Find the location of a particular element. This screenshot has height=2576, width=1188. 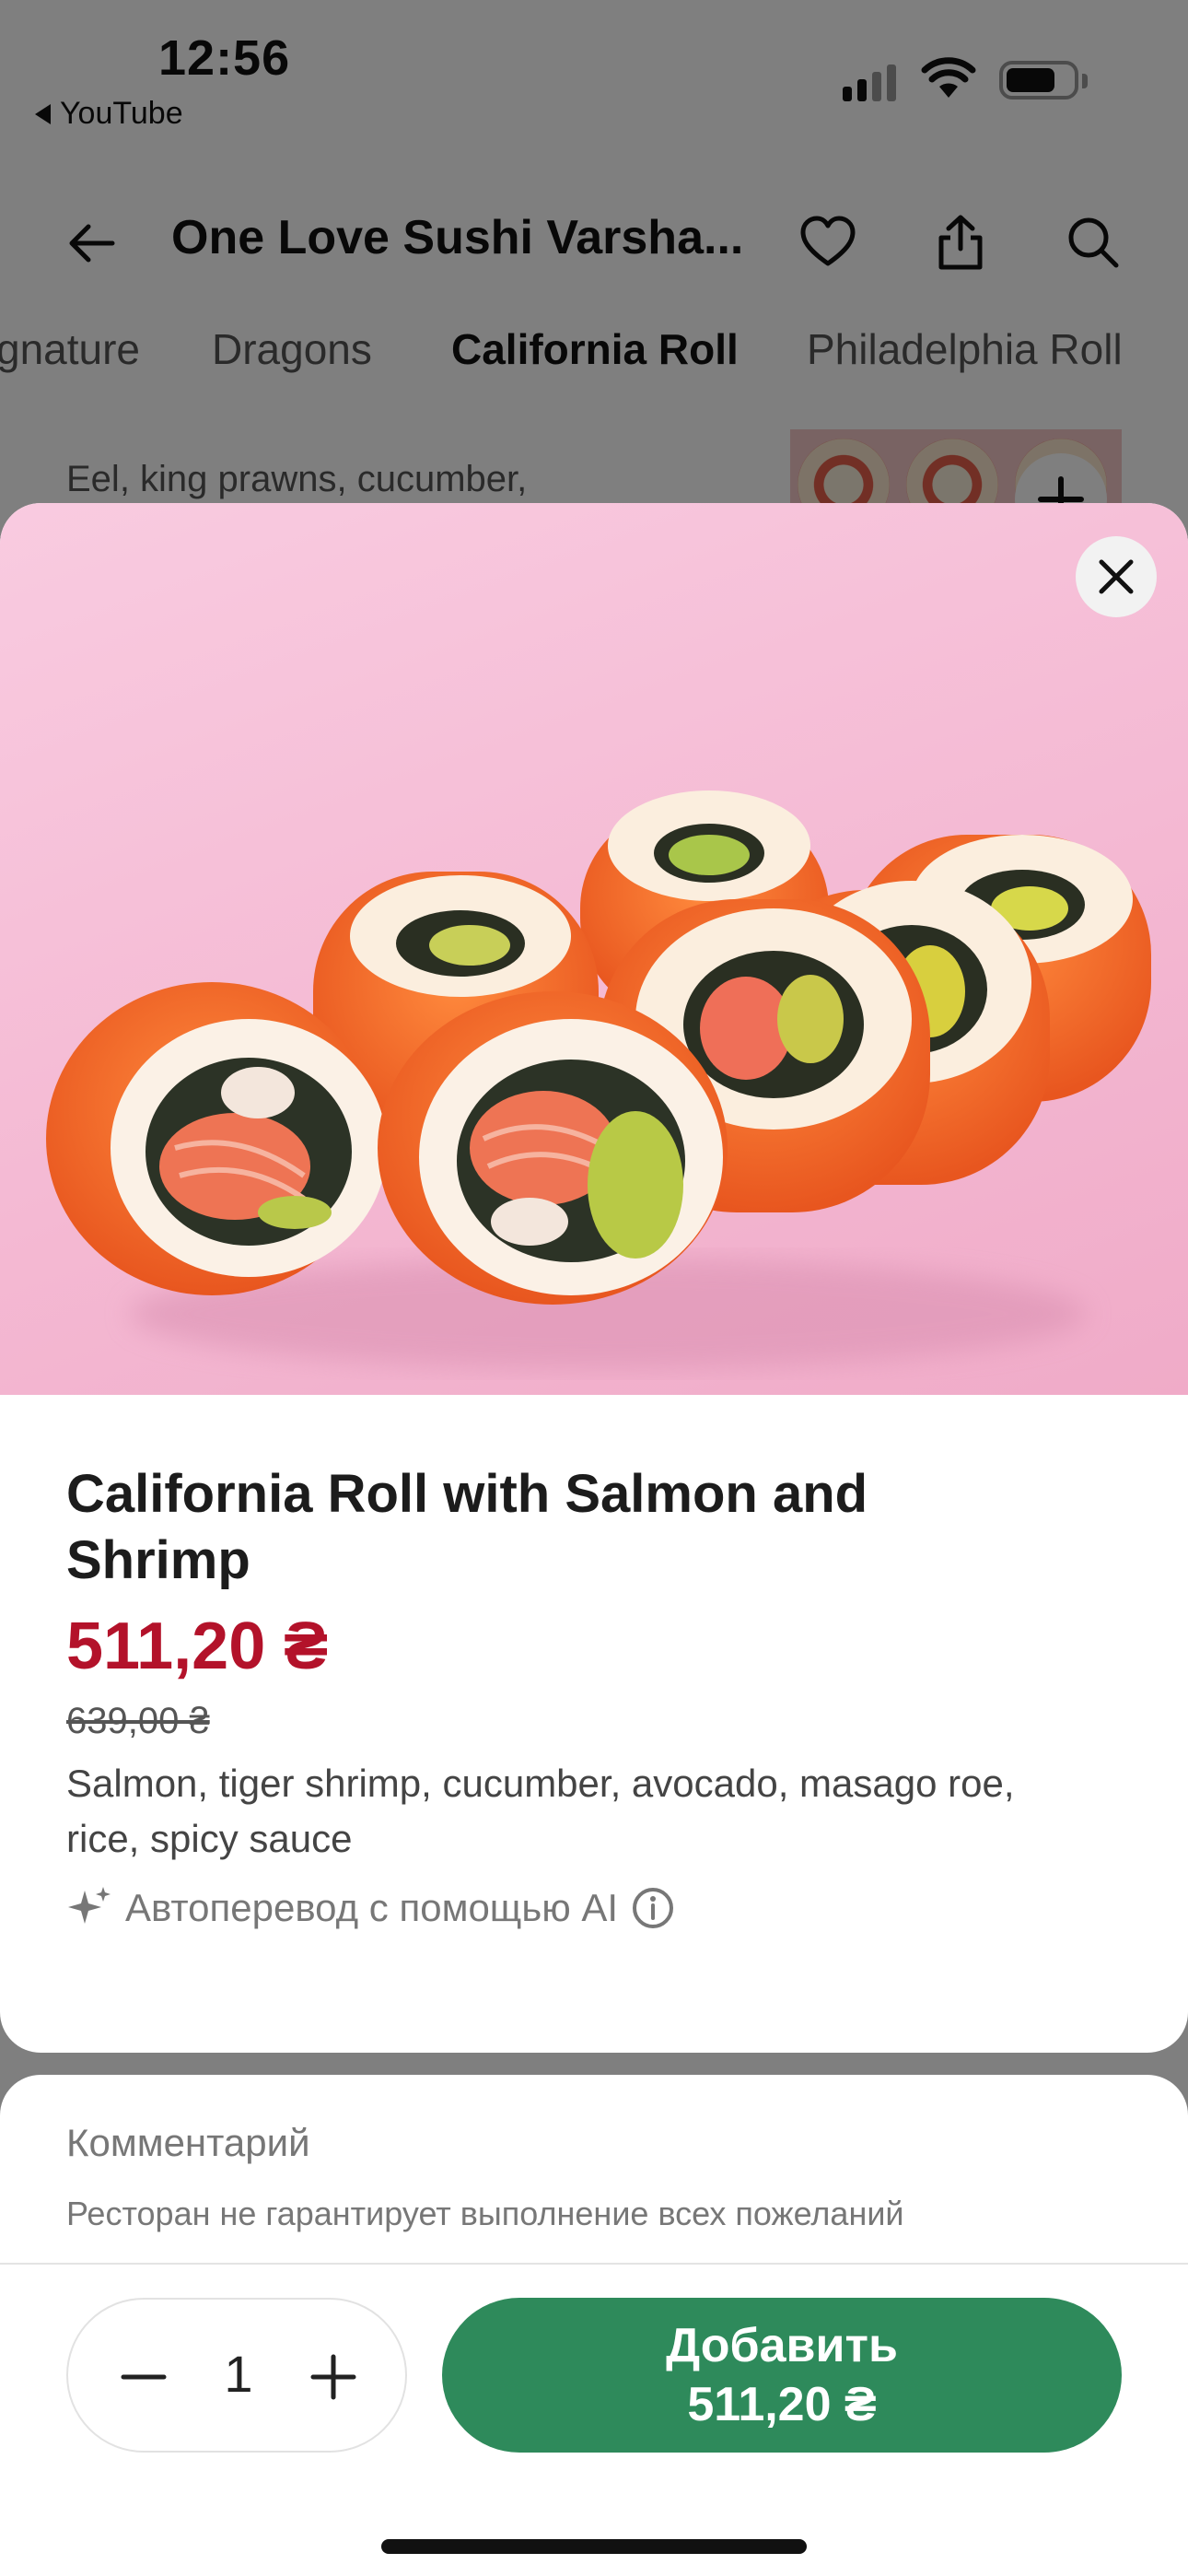

info-icon is located at coordinates (653, 1908).